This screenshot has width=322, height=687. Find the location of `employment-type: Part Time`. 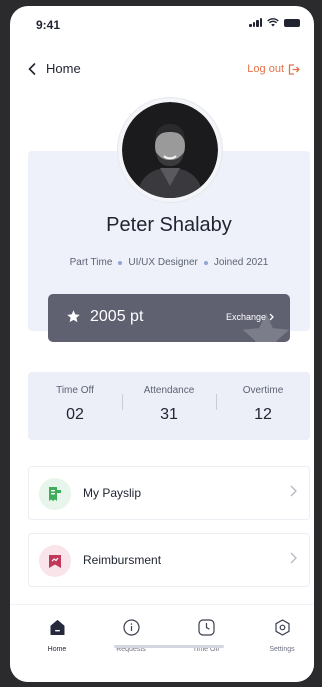

employment-type: Part Time is located at coordinates (91, 262).